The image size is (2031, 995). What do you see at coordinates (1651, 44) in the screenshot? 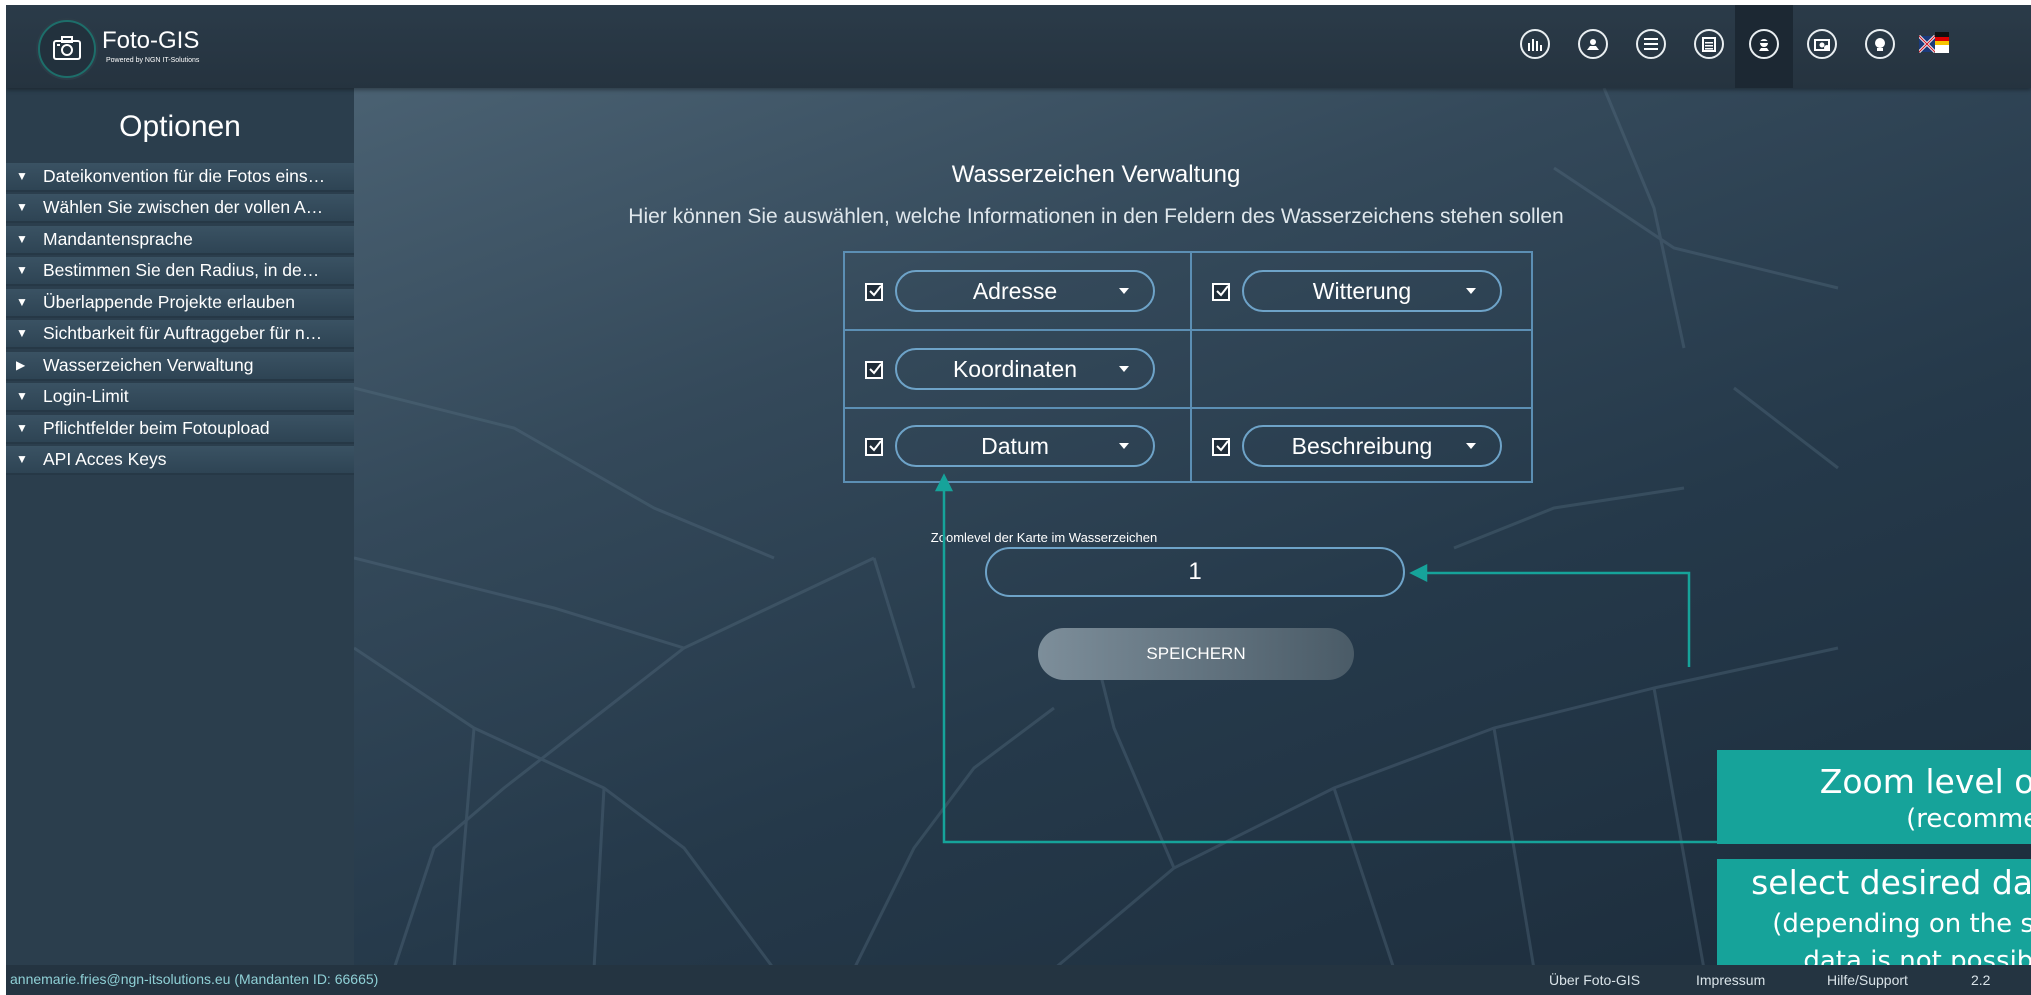
I see `list-icon` at bounding box center [1651, 44].